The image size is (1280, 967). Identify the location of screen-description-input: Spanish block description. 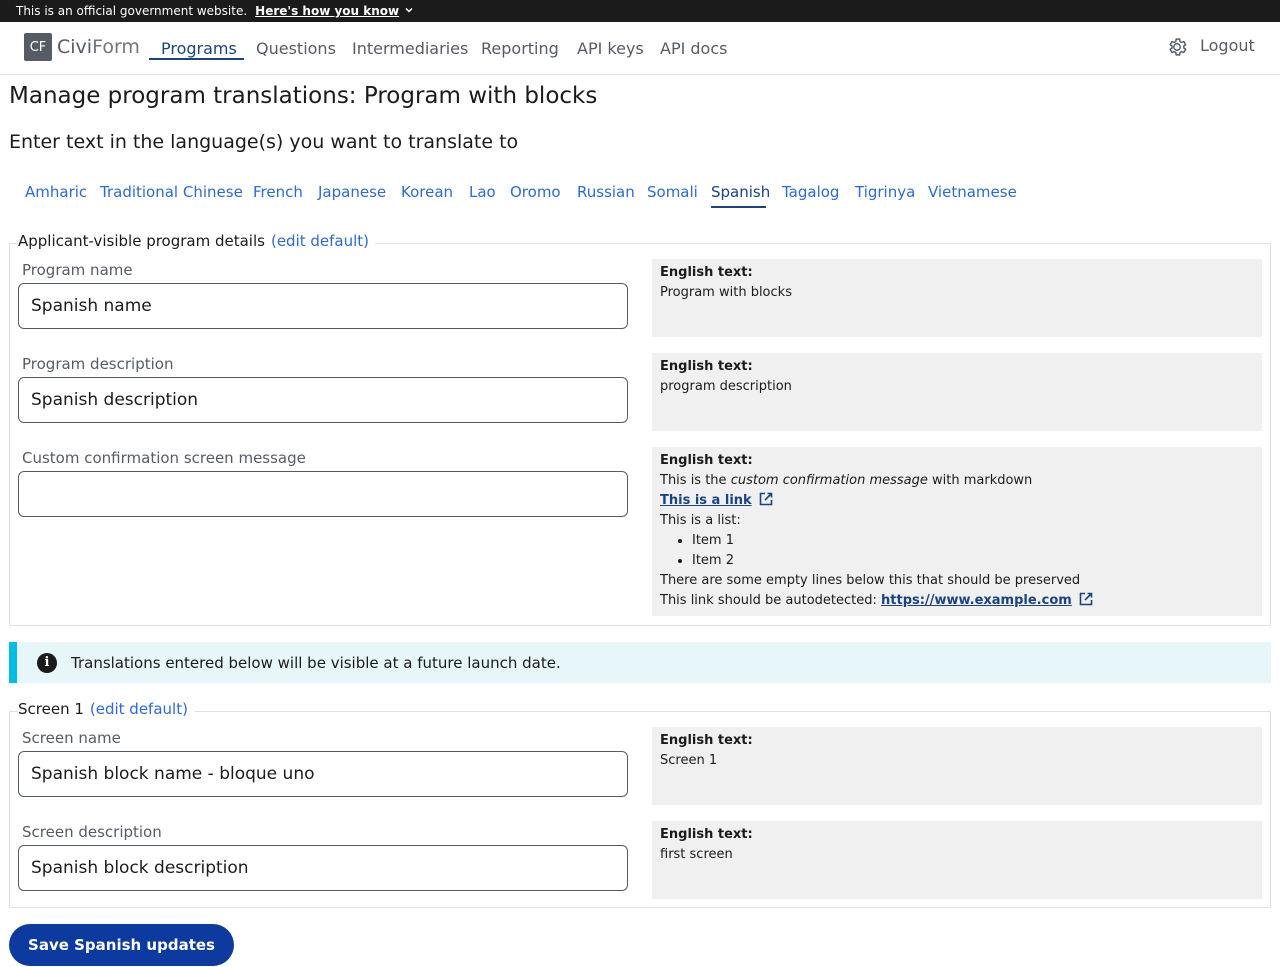
(323, 868).